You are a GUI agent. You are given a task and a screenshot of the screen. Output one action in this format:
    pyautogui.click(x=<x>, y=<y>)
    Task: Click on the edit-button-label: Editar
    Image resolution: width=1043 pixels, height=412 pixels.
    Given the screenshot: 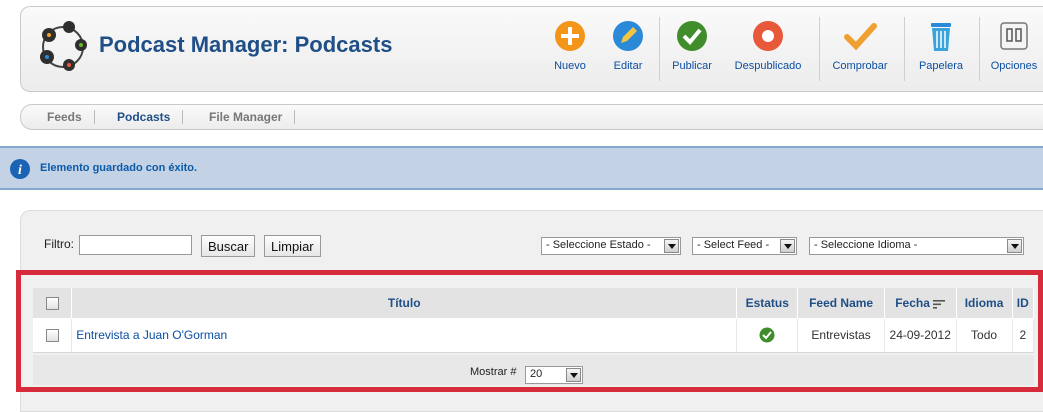 What is the action you would take?
    pyautogui.click(x=628, y=66)
    